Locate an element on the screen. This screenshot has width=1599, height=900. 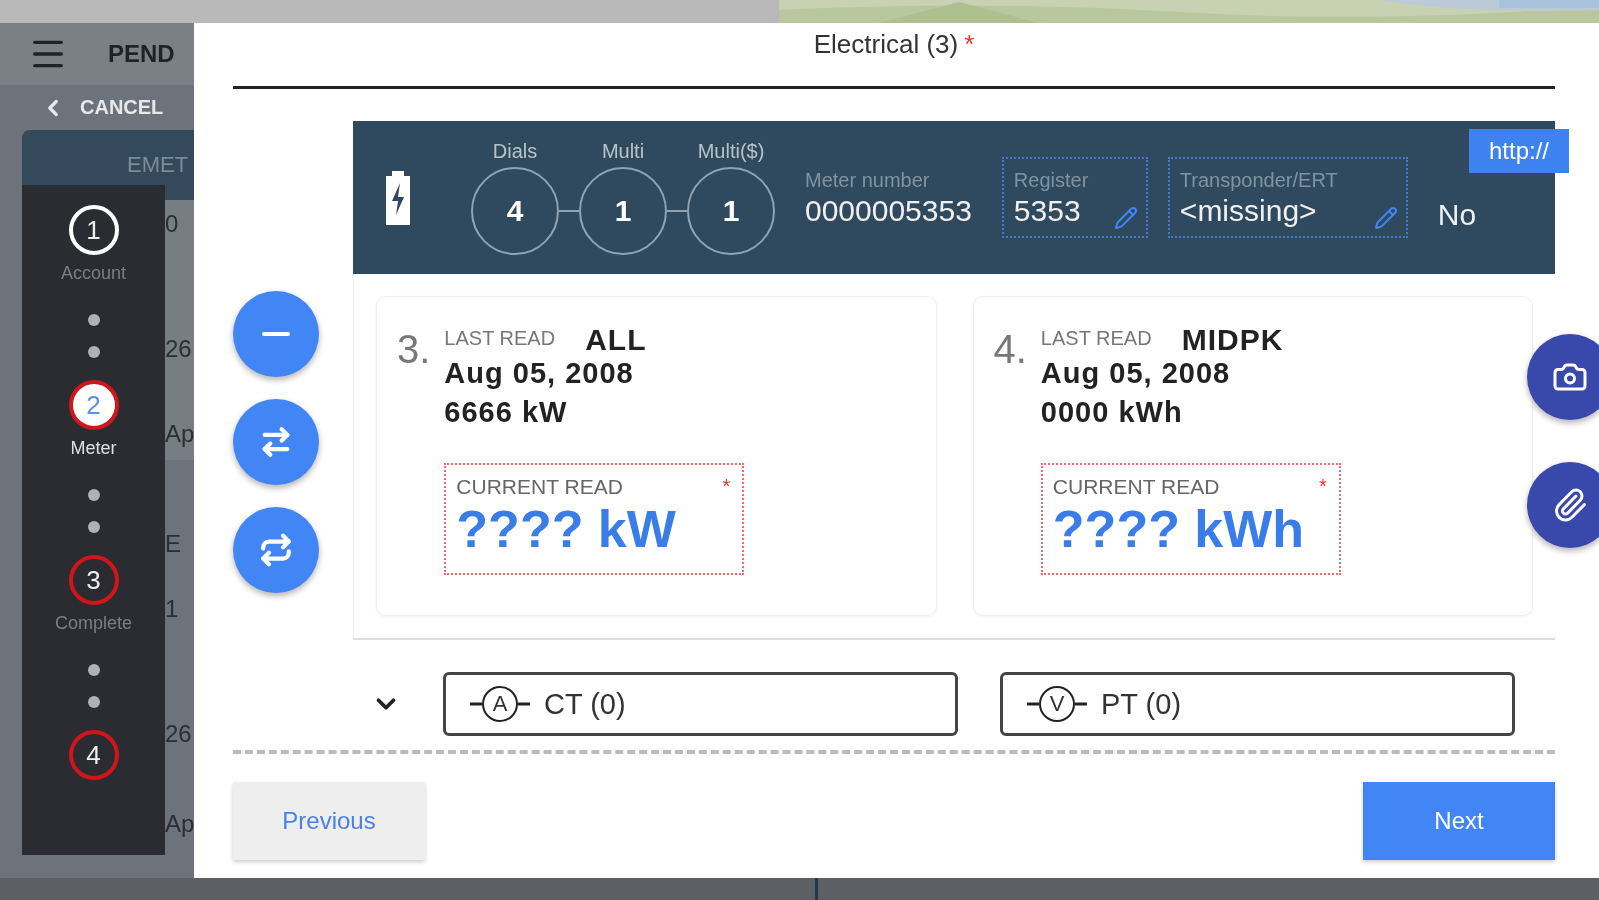
meter-number: 0000005353 is located at coordinates (888, 211).